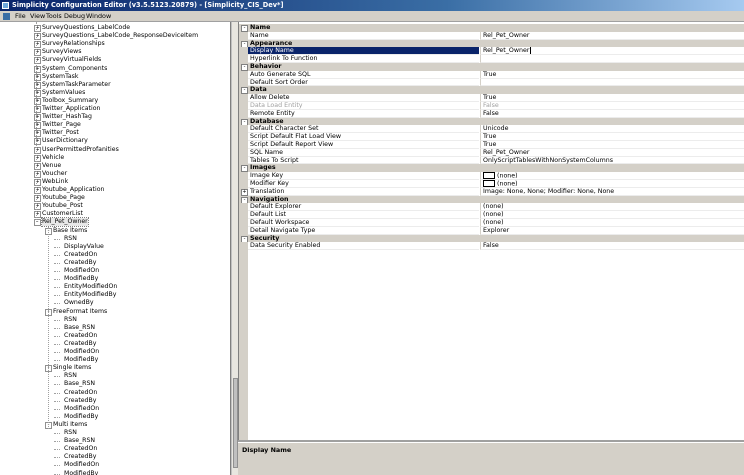  Describe the element at coordinates (491, 59) in the screenshot. I see `property-row: Hyperlink To Function` at that location.